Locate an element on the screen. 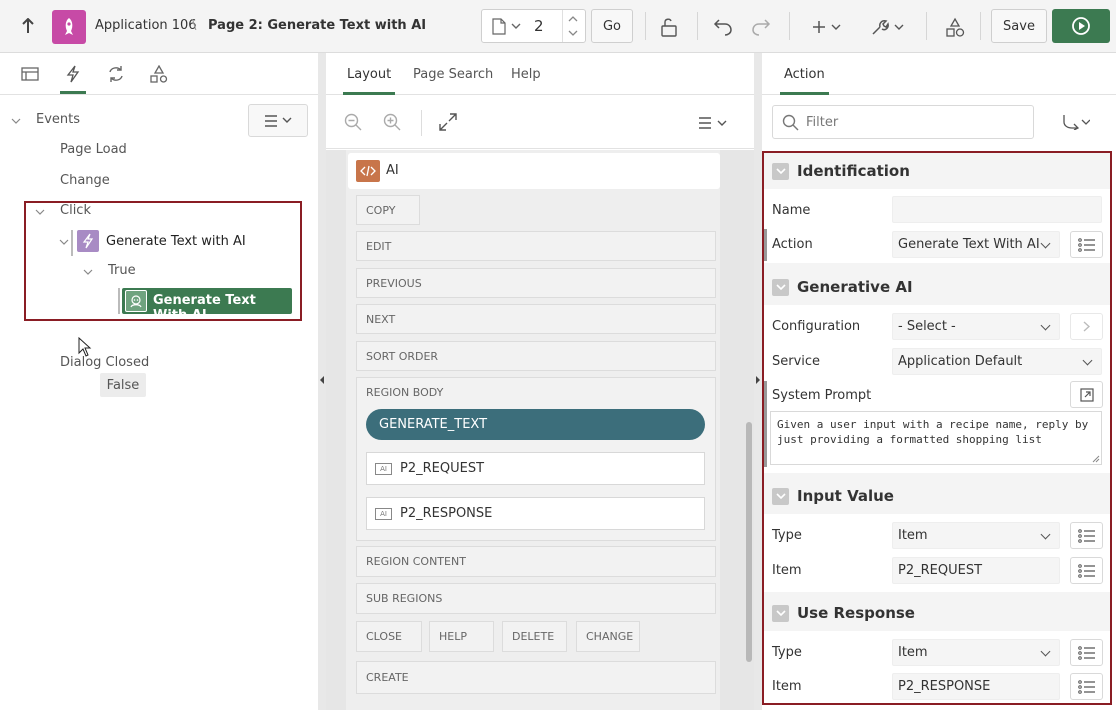  label-system-prompt: System Prompt is located at coordinates (822, 395).